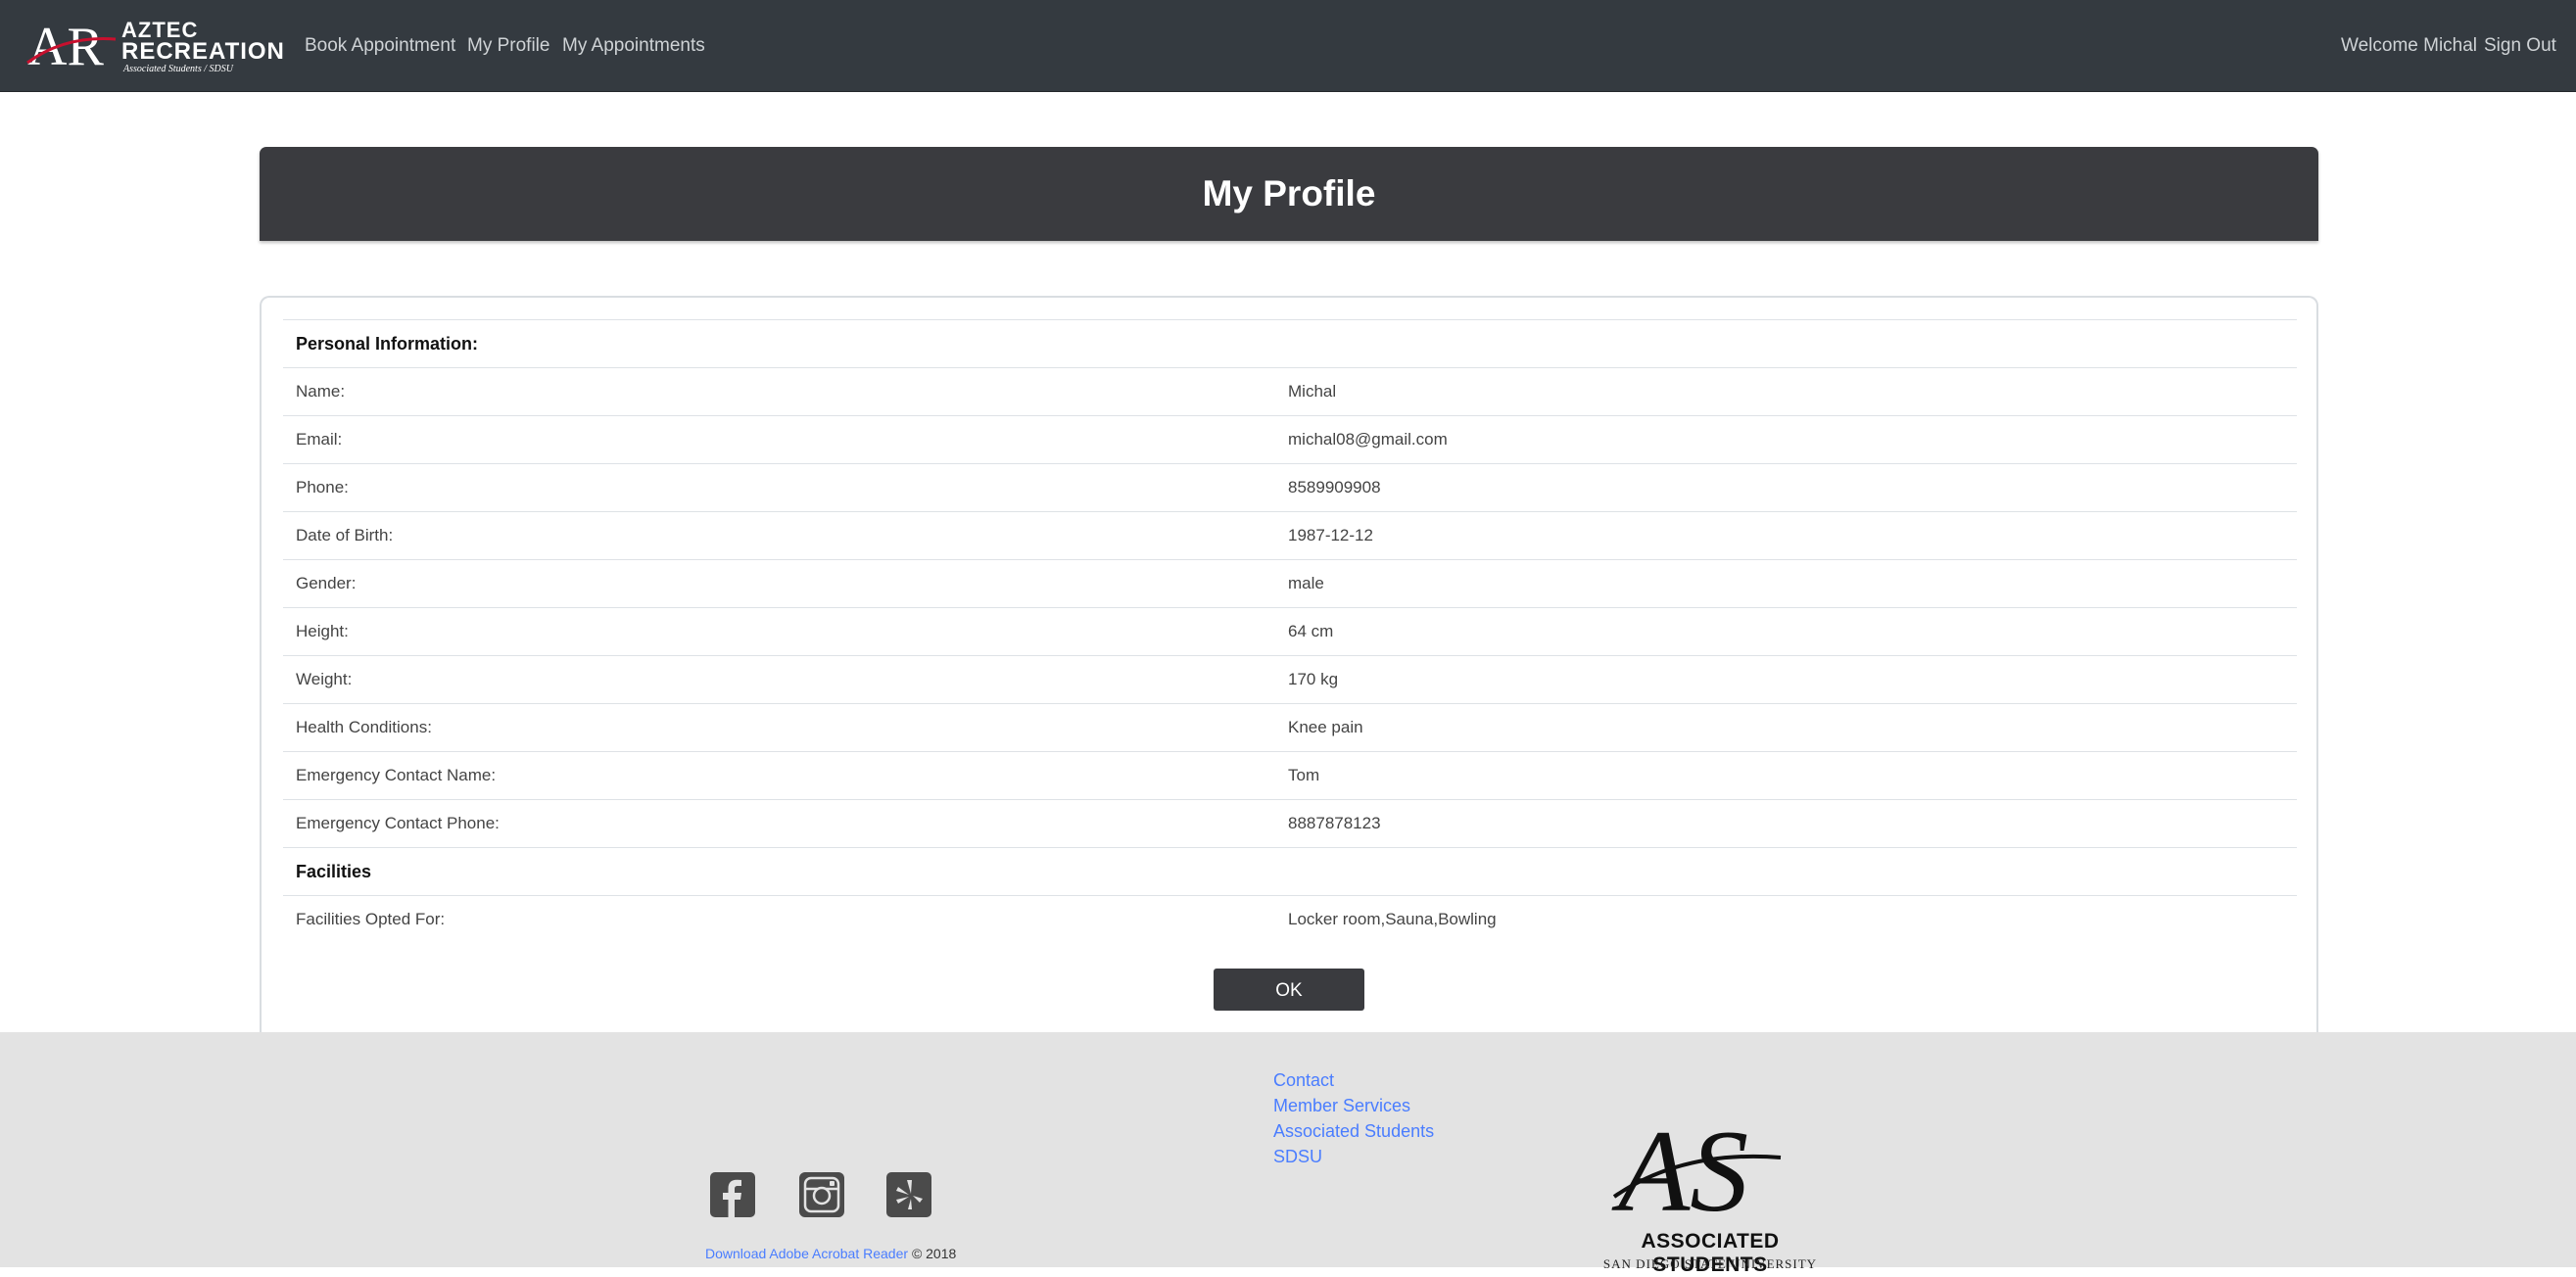  Describe the element at coordinates (1289, 990) in the screenshot. I see `ok-button: OK` at that location.